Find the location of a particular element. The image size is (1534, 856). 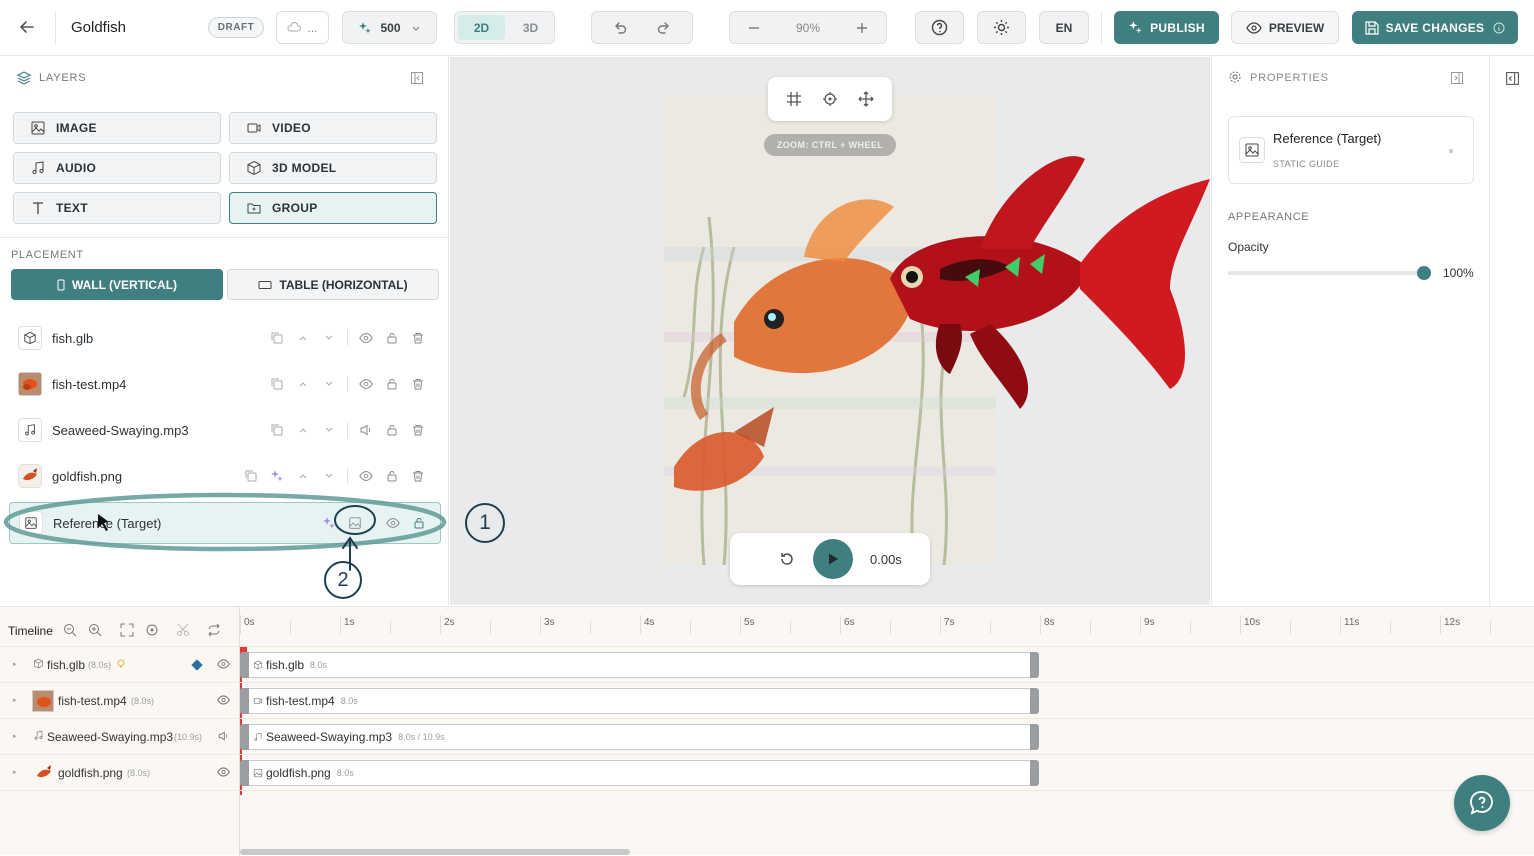

layer-row: fish-test.mp4 is located at coordinates (225, 384).